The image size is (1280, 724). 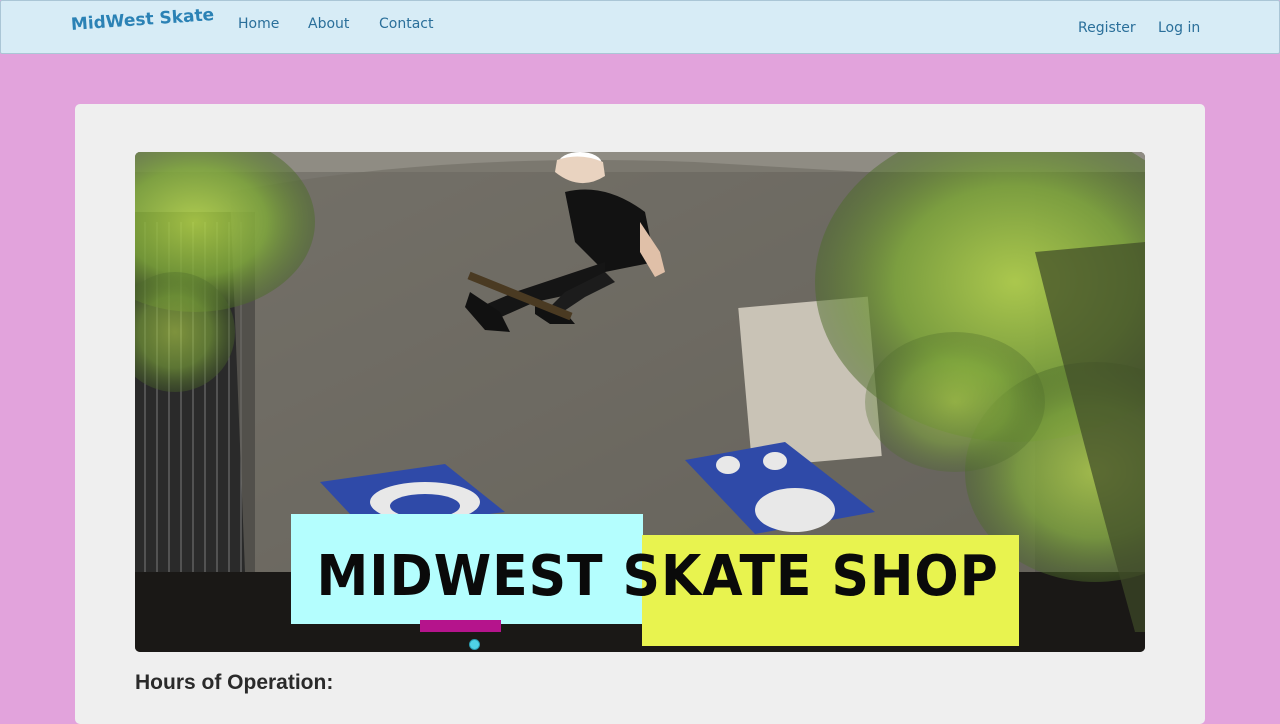 What do you see at coordinates (142, 20) in the screenshot?
I see `brand-logo-link: MidWest Skate` at bounding box center [142, 20].